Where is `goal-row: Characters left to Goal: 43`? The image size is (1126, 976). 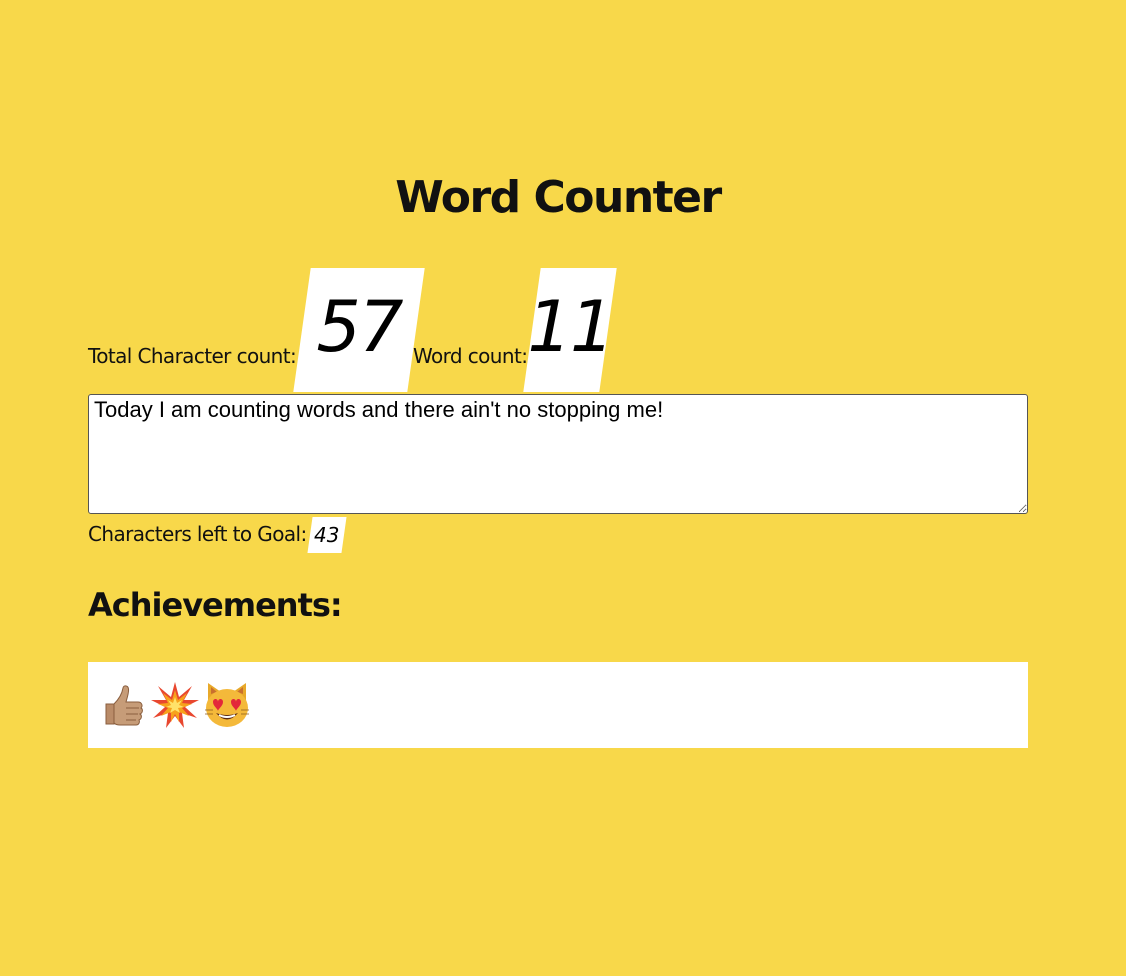 goal-row: Characters left to Goal: 43 is located at coordinates (288, 535).